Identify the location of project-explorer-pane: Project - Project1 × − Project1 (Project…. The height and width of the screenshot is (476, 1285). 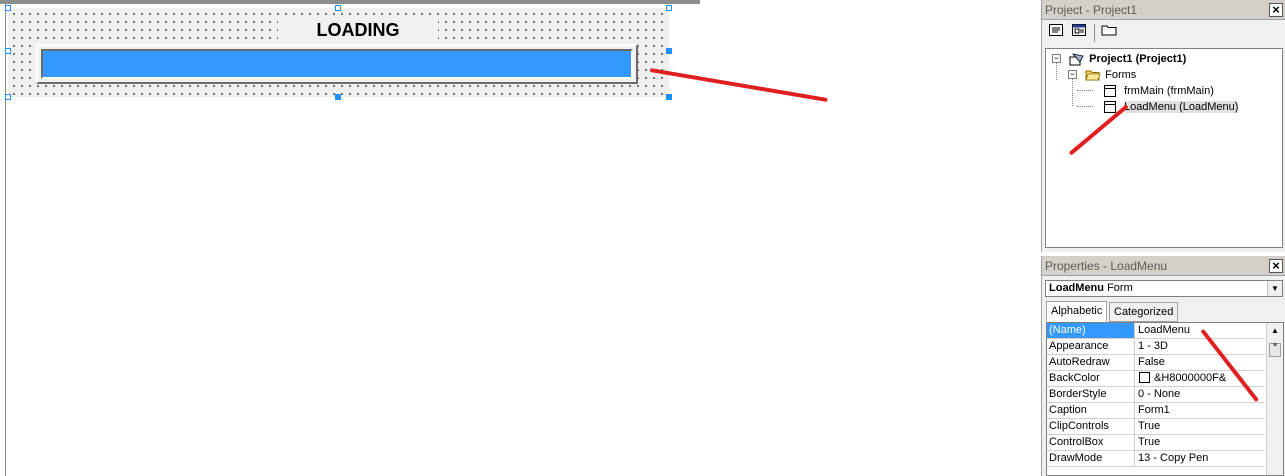
(1163, 126).